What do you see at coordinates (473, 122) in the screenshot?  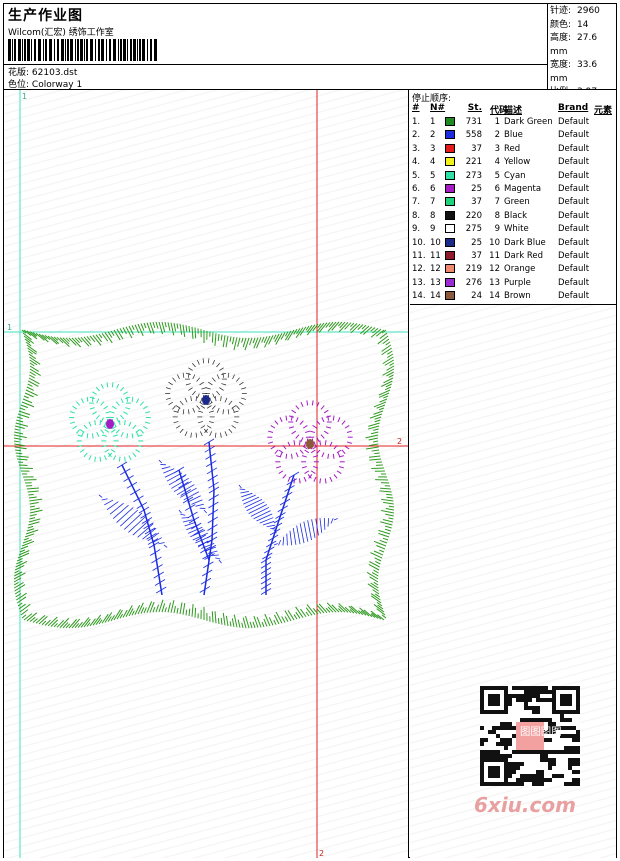 I see `row-stitches: 731` at bounding box center [473, 122].